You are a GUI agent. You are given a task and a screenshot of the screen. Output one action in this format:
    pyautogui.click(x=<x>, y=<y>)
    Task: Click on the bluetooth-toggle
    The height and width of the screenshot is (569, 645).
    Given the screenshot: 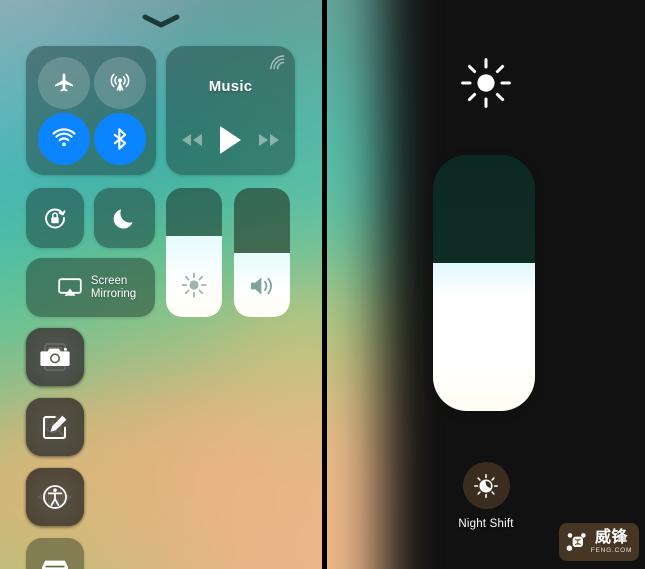 What is the action you would take?
    pyautogui.click(x=120, y=139)
    